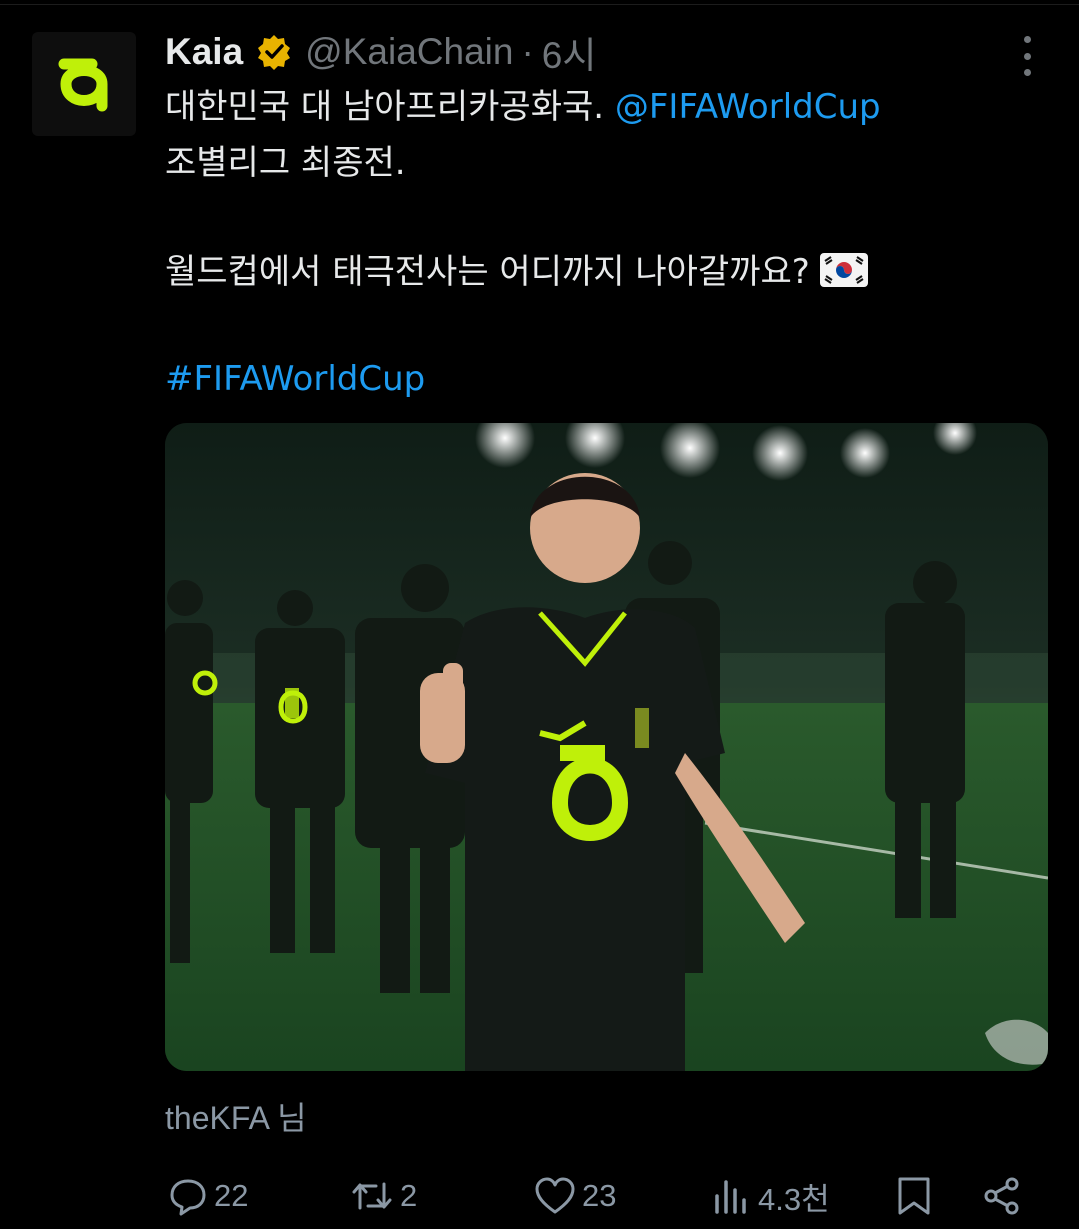 The height and width of the screenshot is (1229, 1079). Describe the element at coordinates (204, 52) in the screenshot. I see `display-name: Kaia` at that location.